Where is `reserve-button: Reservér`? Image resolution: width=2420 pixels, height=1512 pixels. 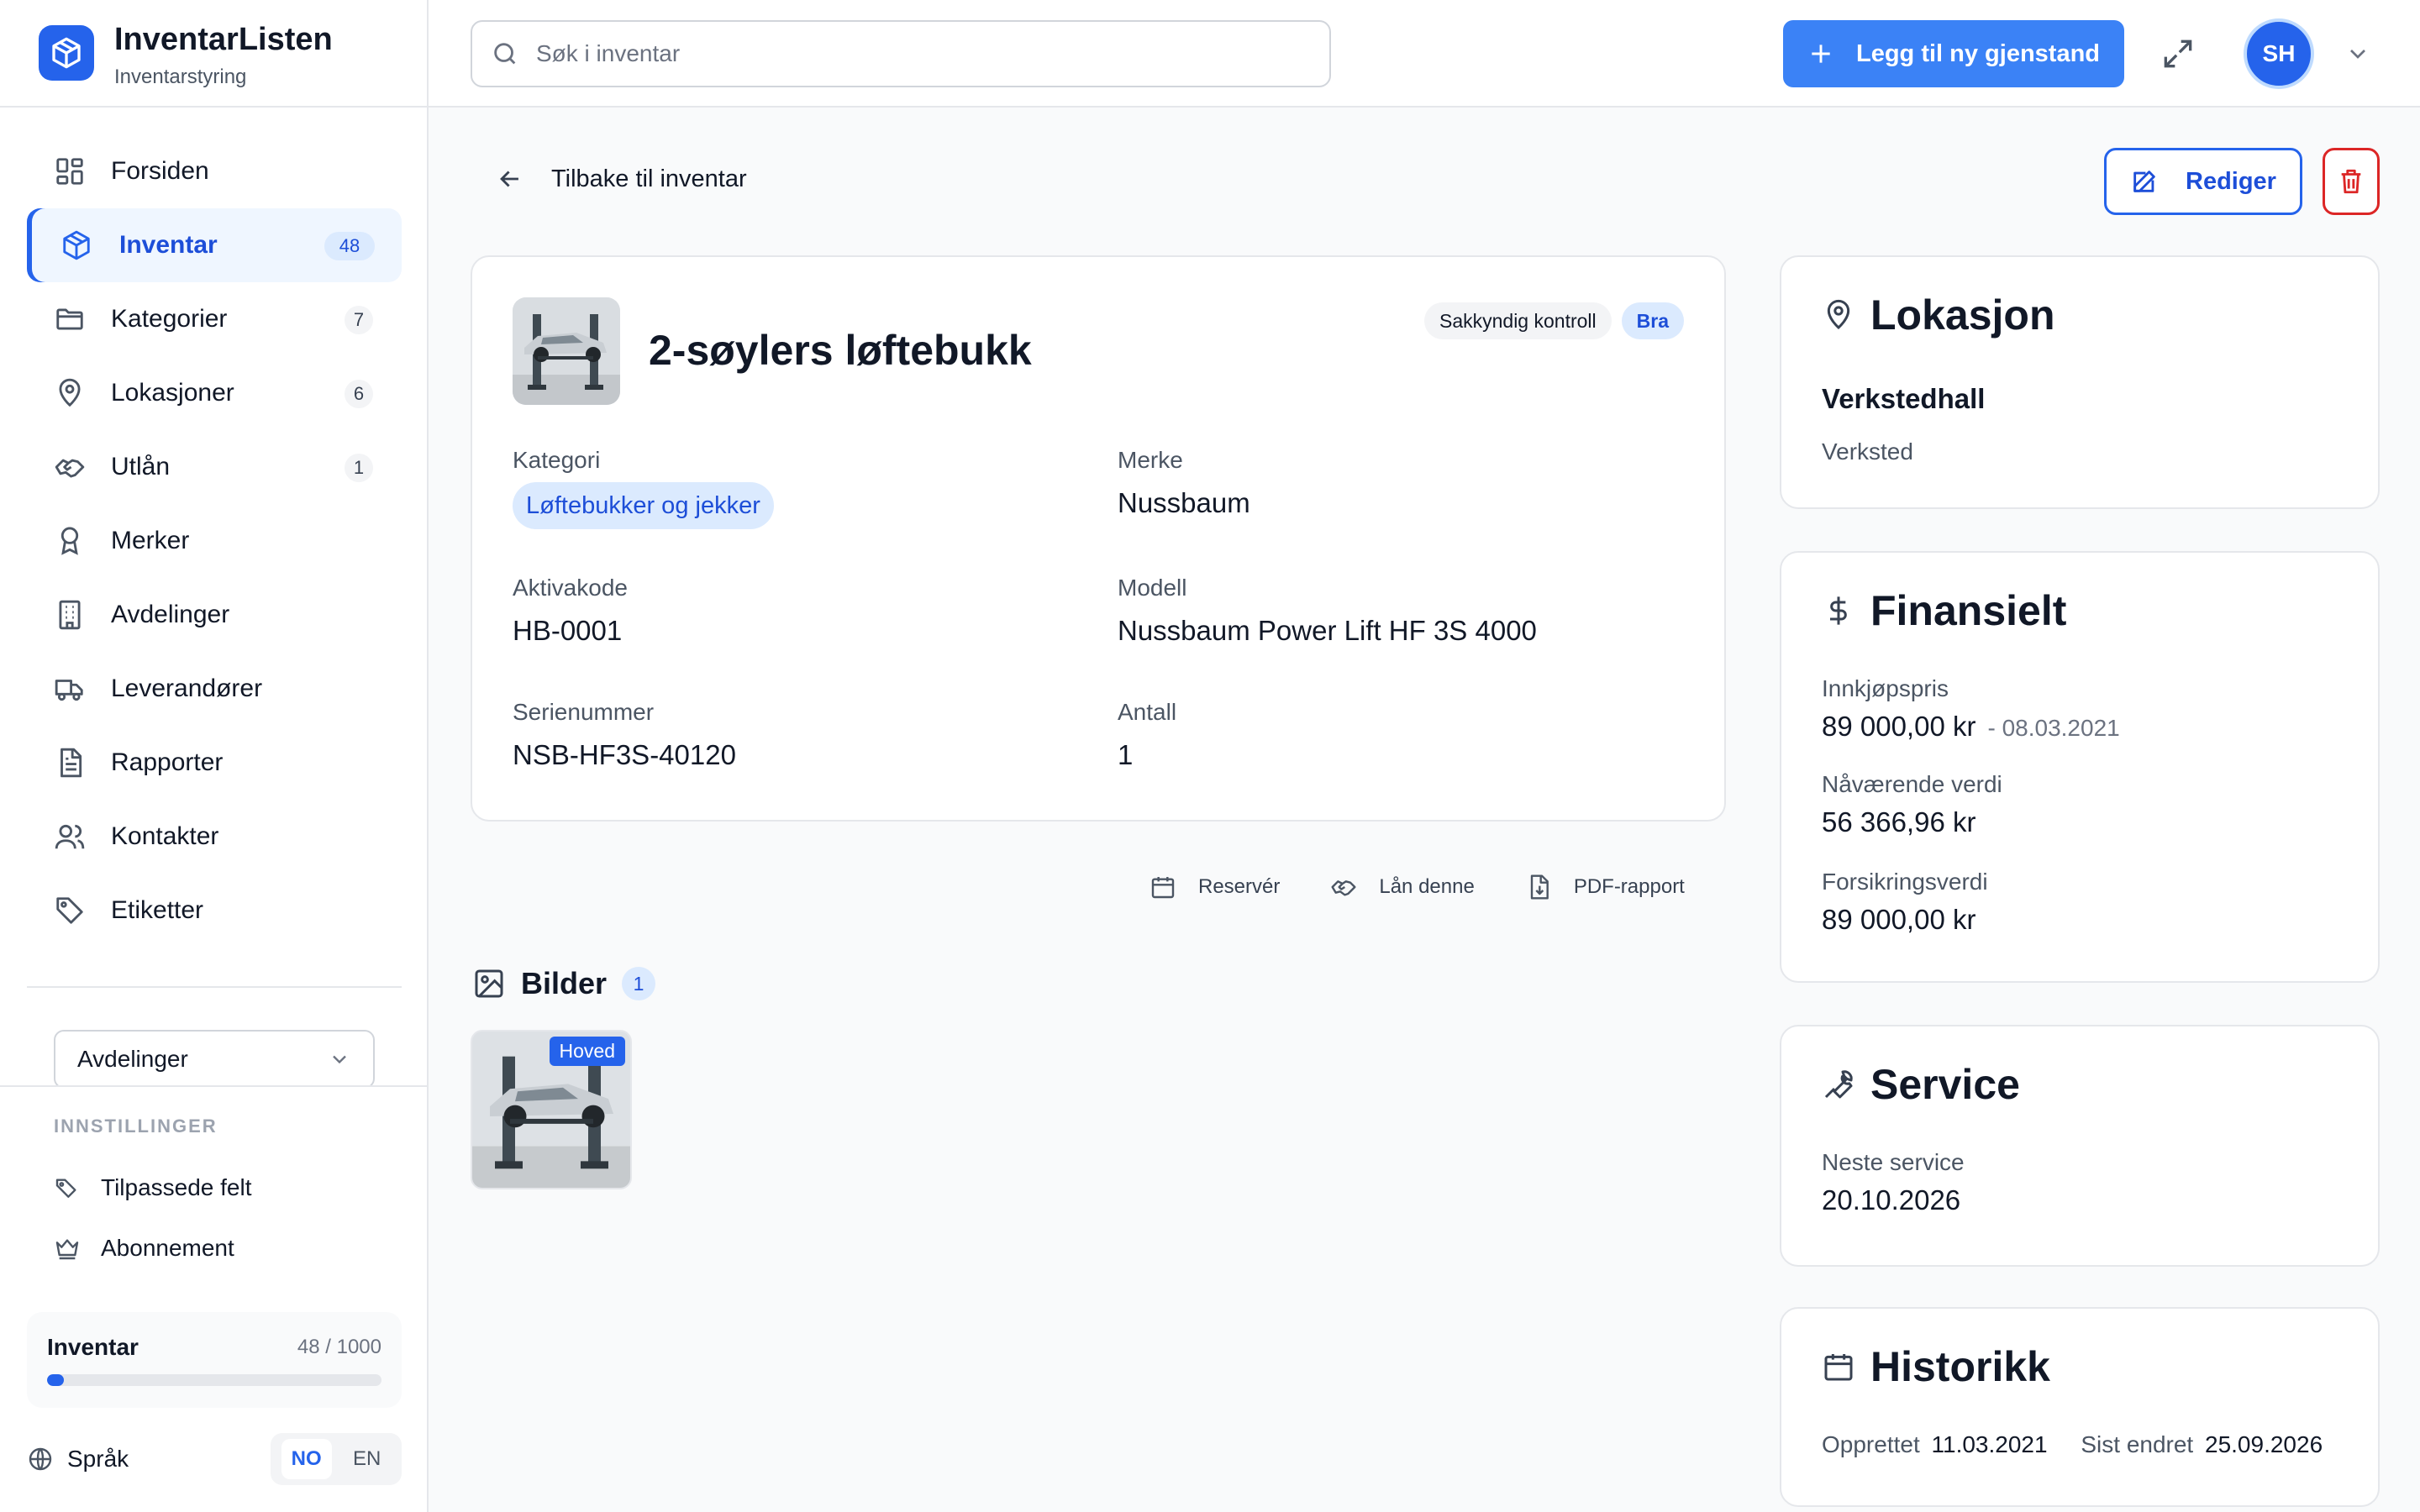
reserve-button: Reservér is located at coordinates (1215, 887).